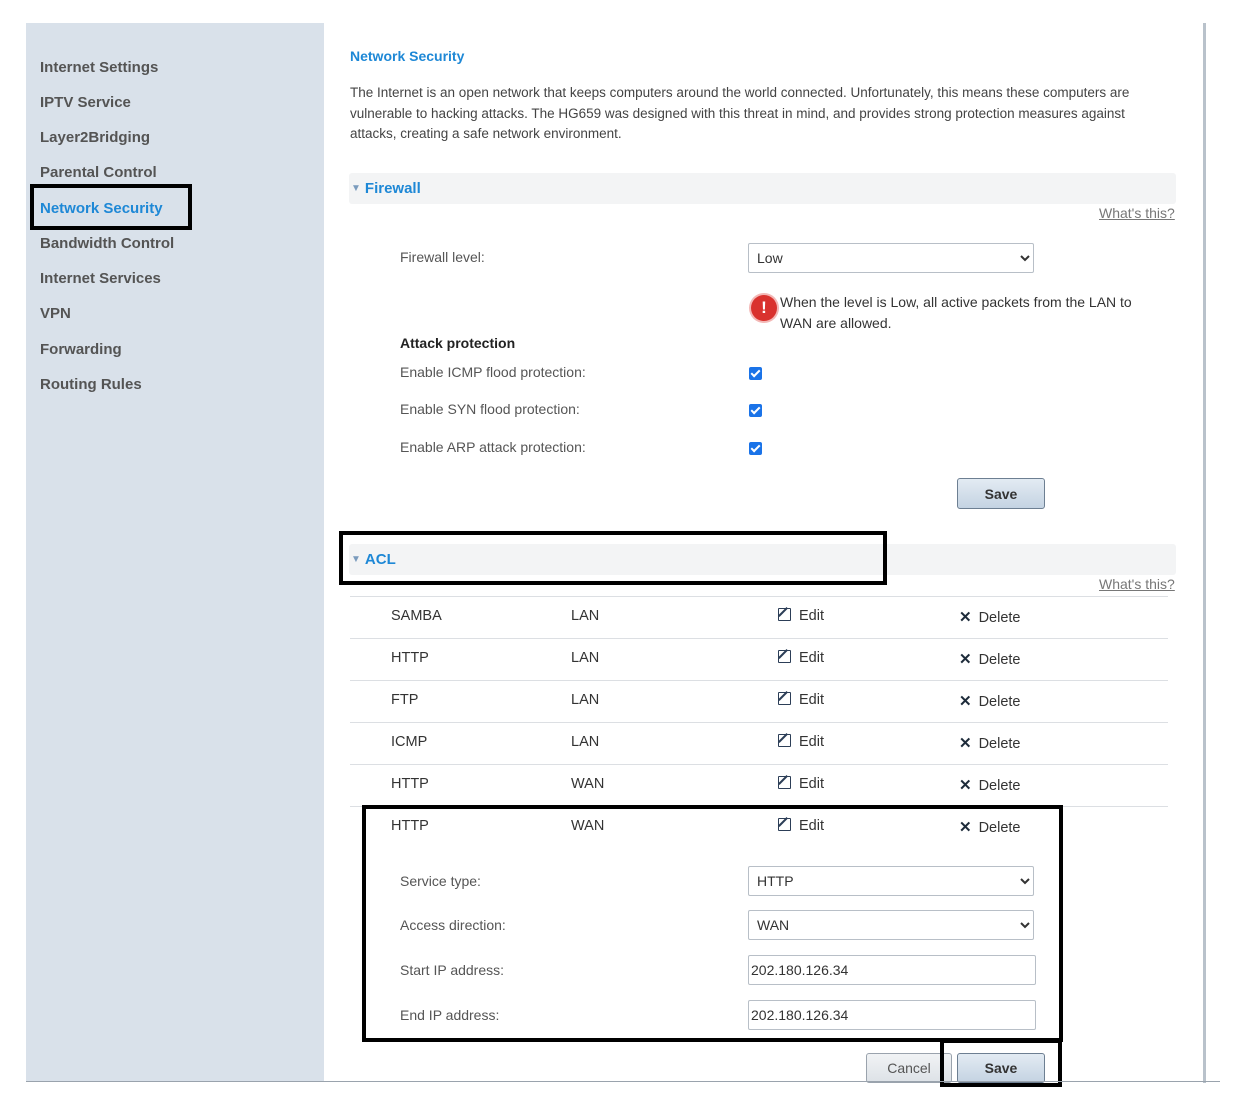 Image resolution: width=1248 pixels, height=1110 pixels. Describe the element at coordinates (762, 188) in the screenshot. I see `firewall-section-header: ▼ Firewall` at that location.